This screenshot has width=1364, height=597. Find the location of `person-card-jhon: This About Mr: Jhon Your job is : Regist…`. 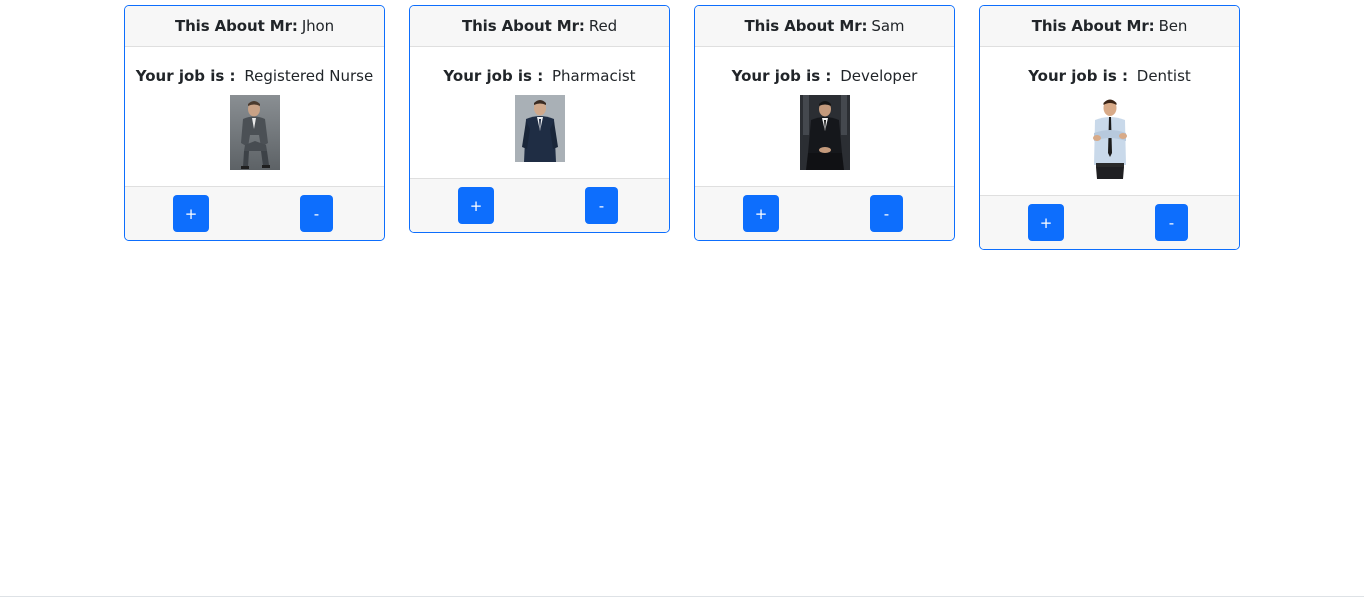

person-card-jhon: This About Mr: Jhon Your job is : Regist… is located at coordinates (254, 123).